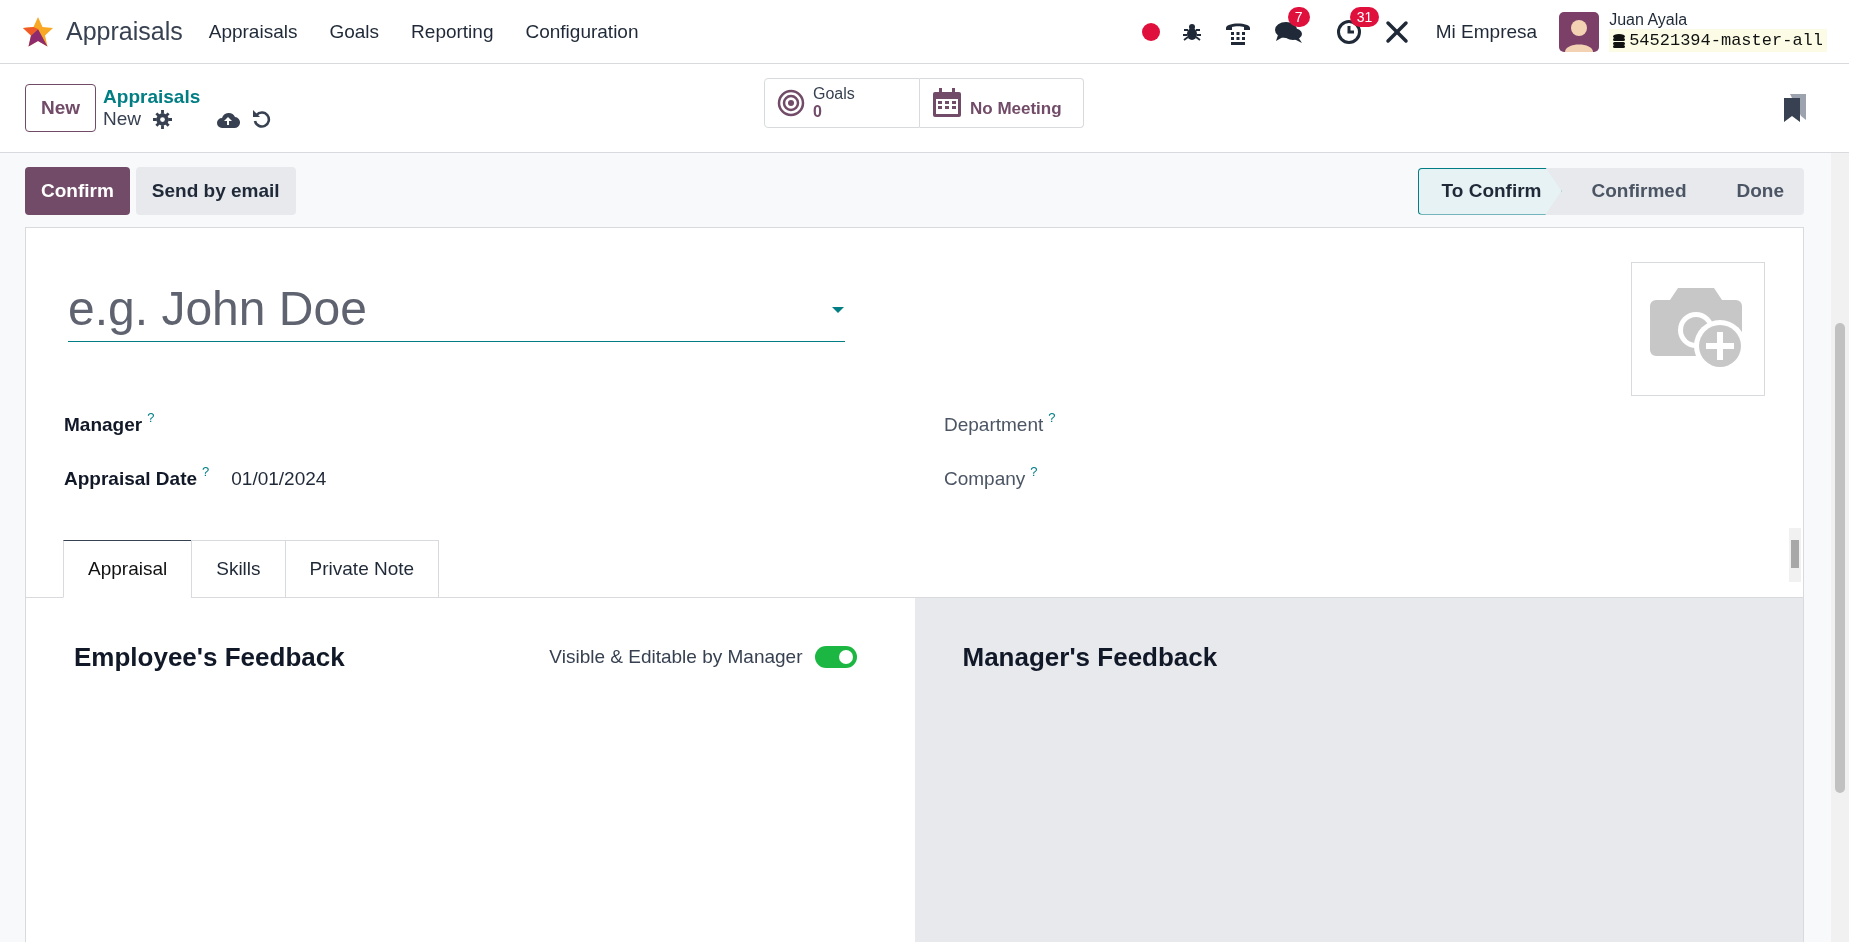 This screenshot has width=1849, height=942. I want to click on section-title: Manager's Feedback, so click(1090, 657).